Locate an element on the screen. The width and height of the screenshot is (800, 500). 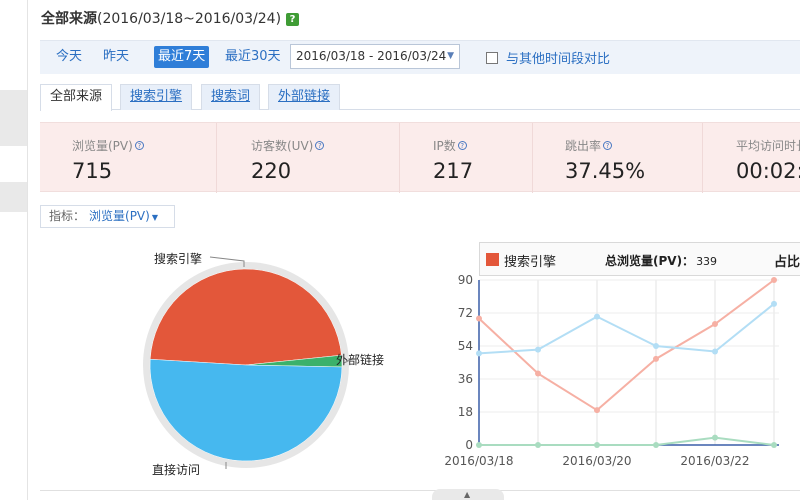
chevron-up-icon: ▲ is located at coordinates (467, 494).